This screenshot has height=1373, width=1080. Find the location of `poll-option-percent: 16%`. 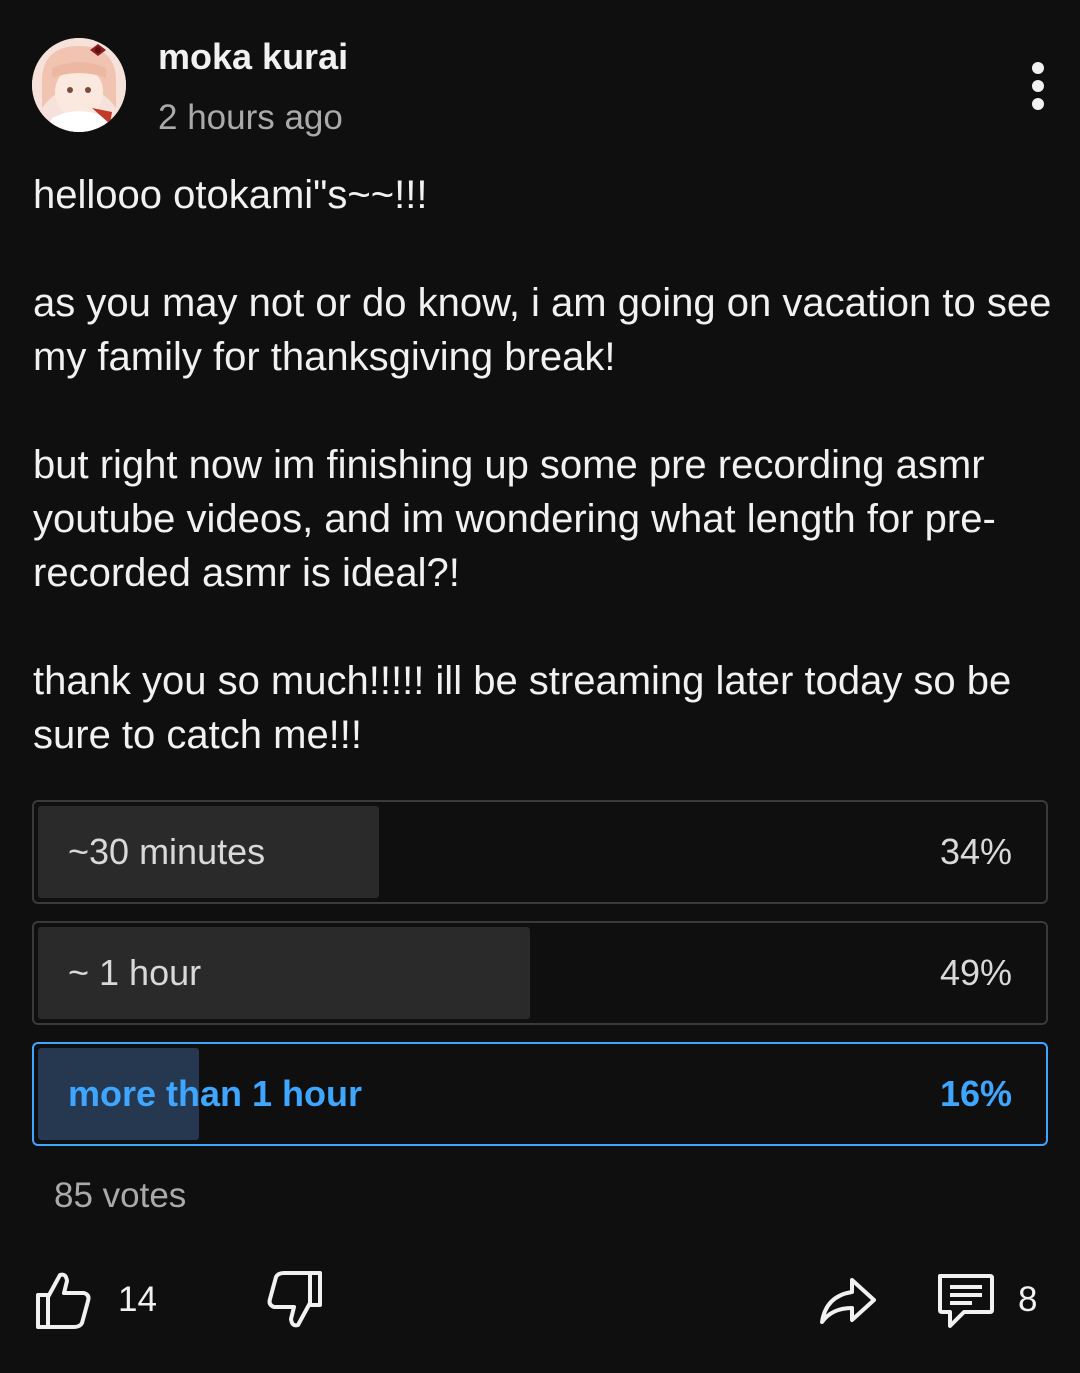

poll-option-percent: 16% is located at coordinates (975, 1093).